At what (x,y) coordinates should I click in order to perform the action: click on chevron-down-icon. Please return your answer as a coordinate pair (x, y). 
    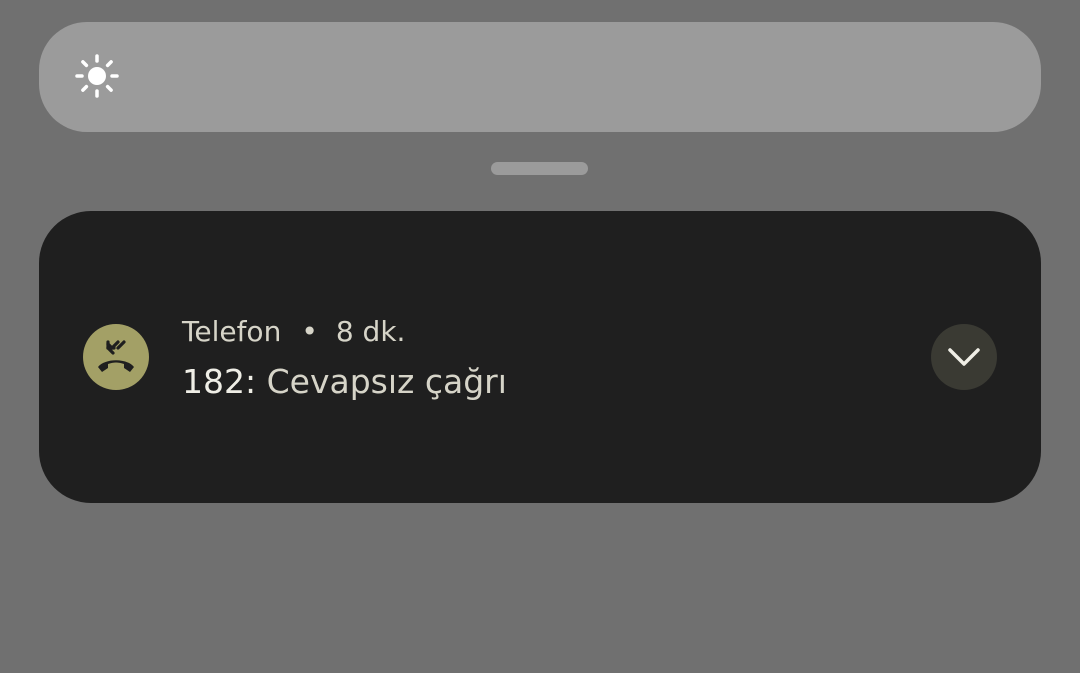
    Looking at the image, I should click on (964, 357).